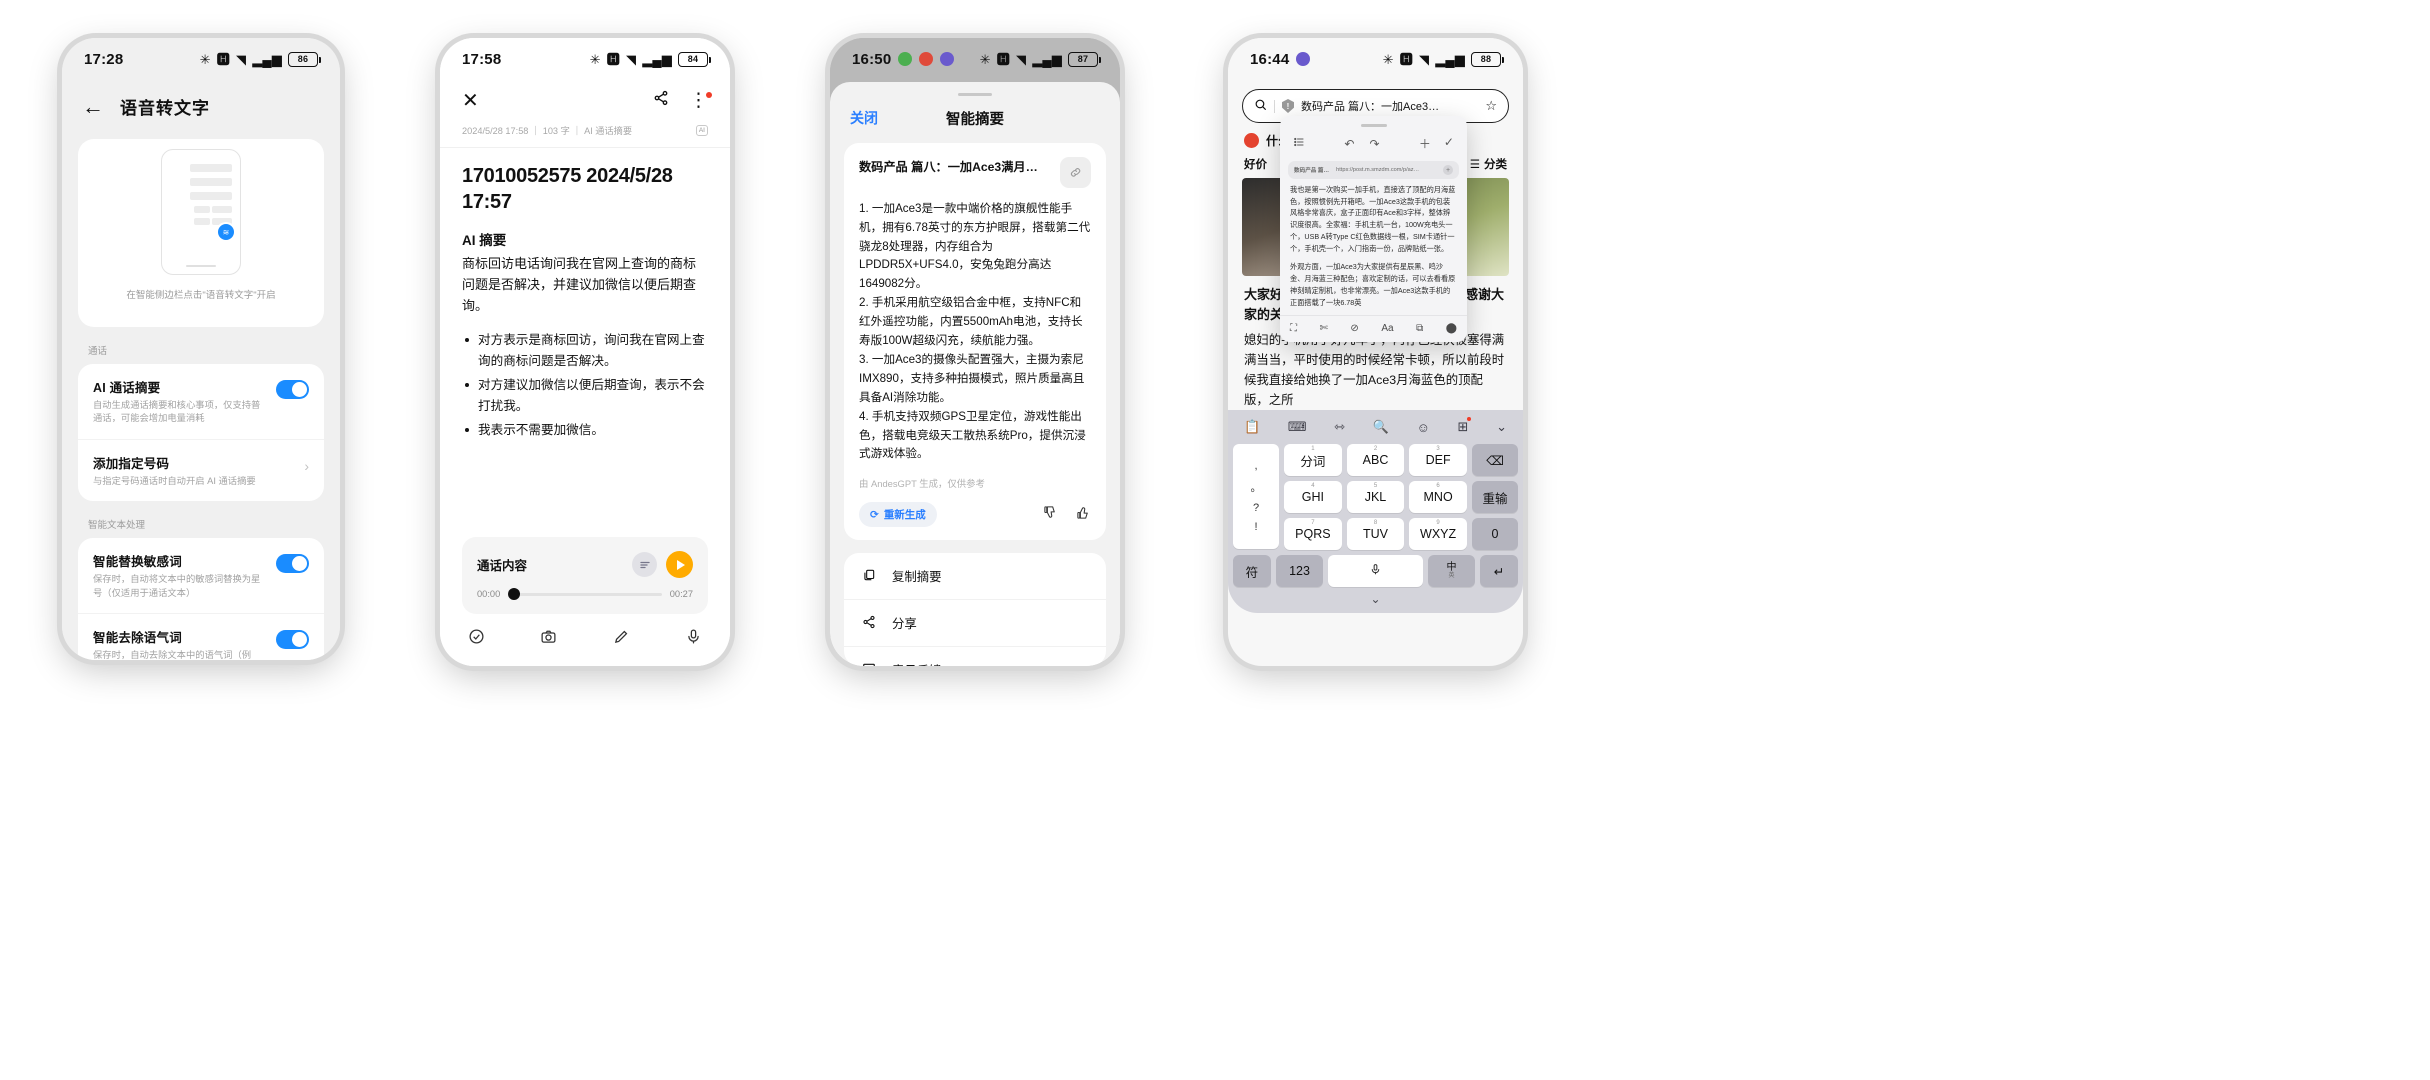 The image size is (2430, 1080). What do you see at coordinates (1375, 460) in the screenshot?
I see `key-2-abc: 2 ABC` at bounding box center [1375, 460].